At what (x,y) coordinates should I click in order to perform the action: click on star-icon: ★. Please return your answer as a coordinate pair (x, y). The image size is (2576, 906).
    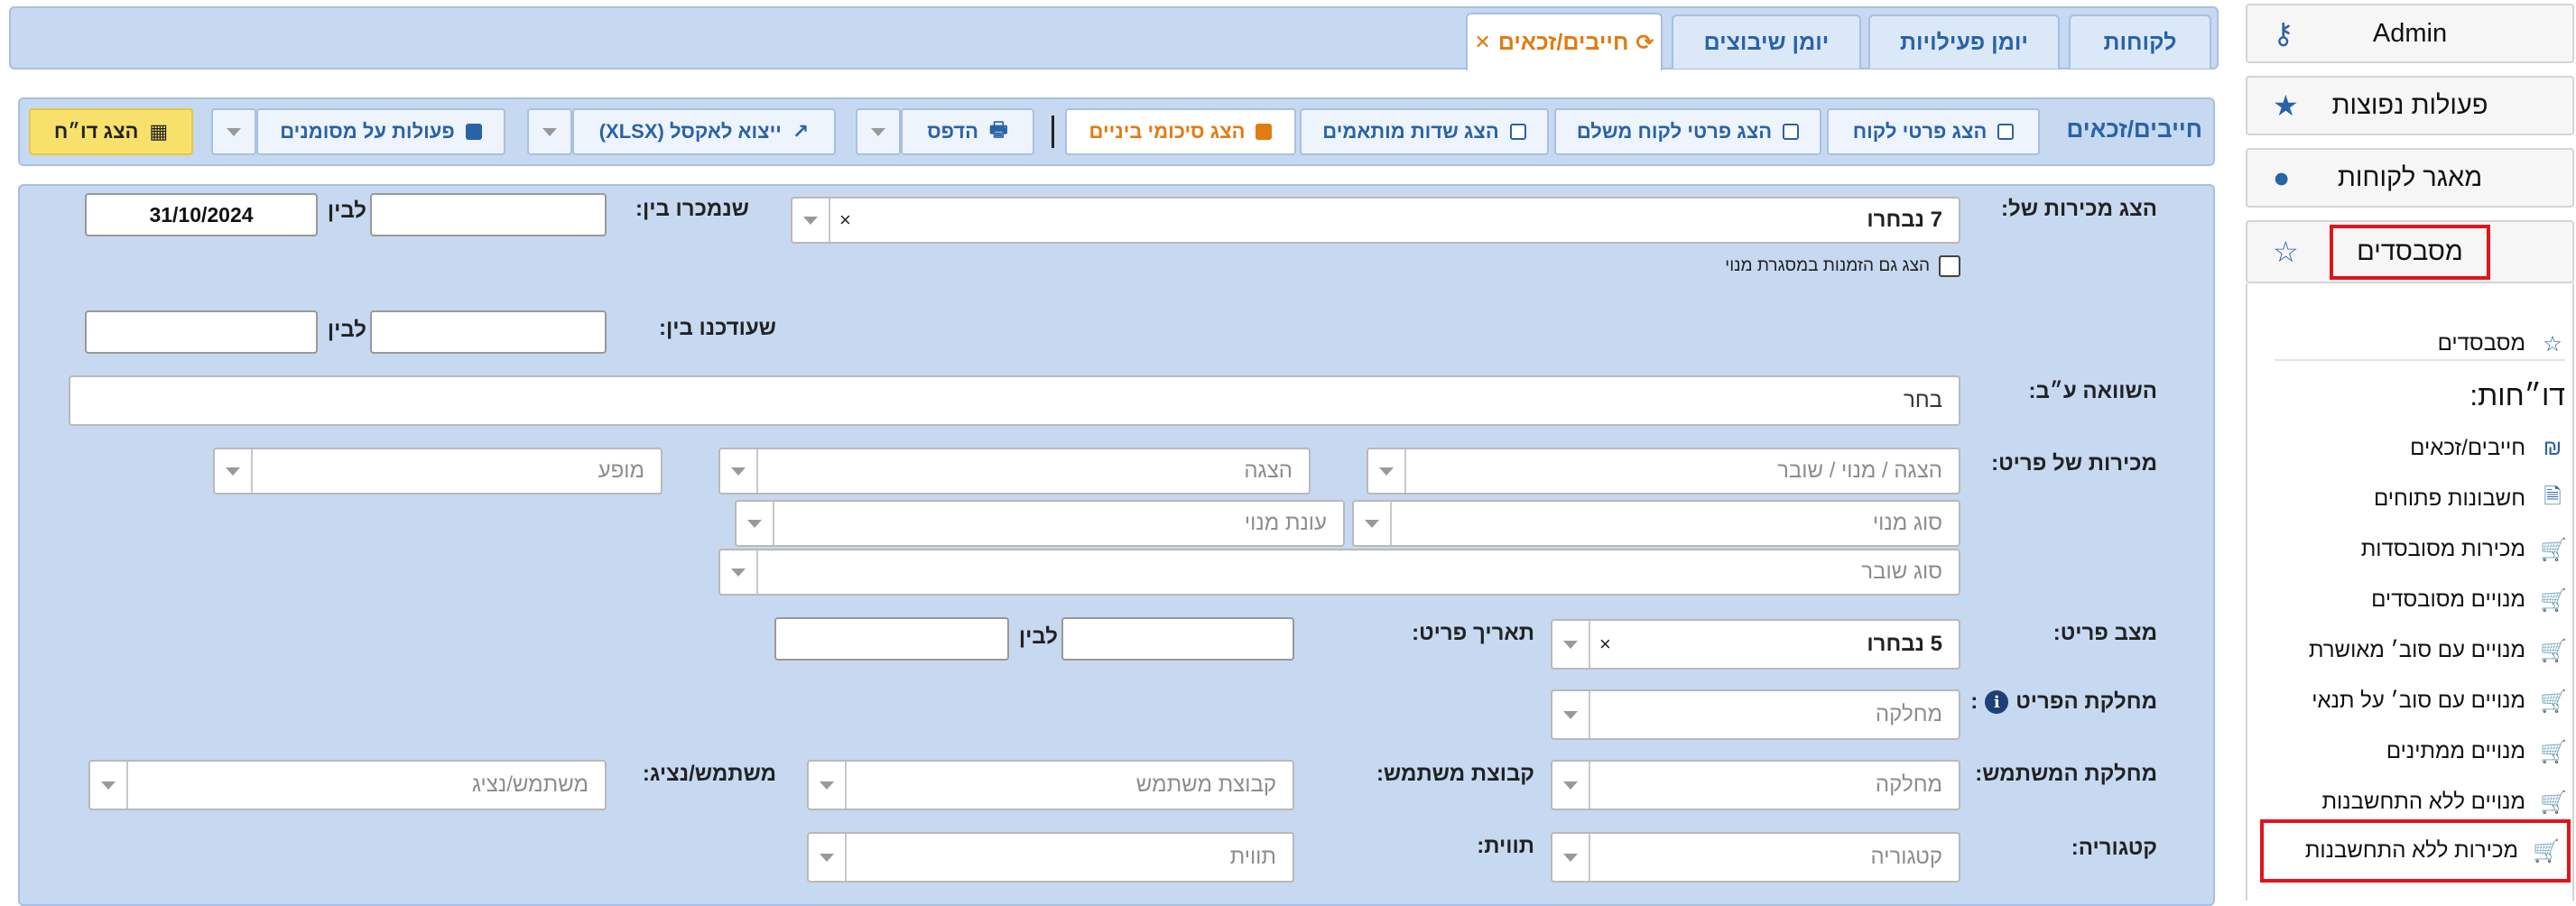
    Looking at the image, I should click on (2286, 106).